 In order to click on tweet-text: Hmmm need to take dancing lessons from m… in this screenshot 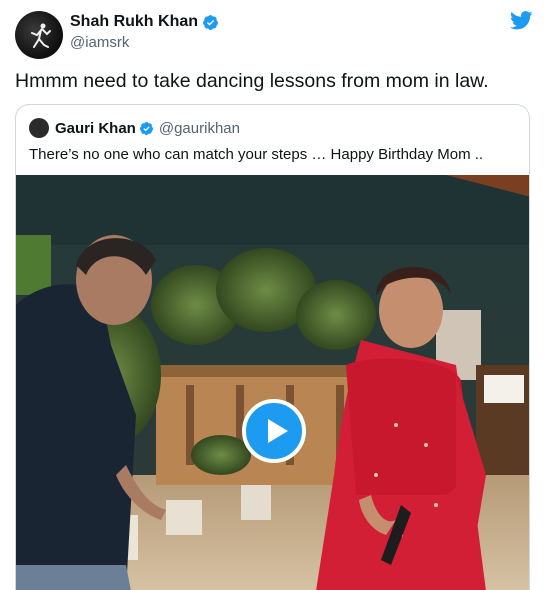, I will do `click(252, 81)`.